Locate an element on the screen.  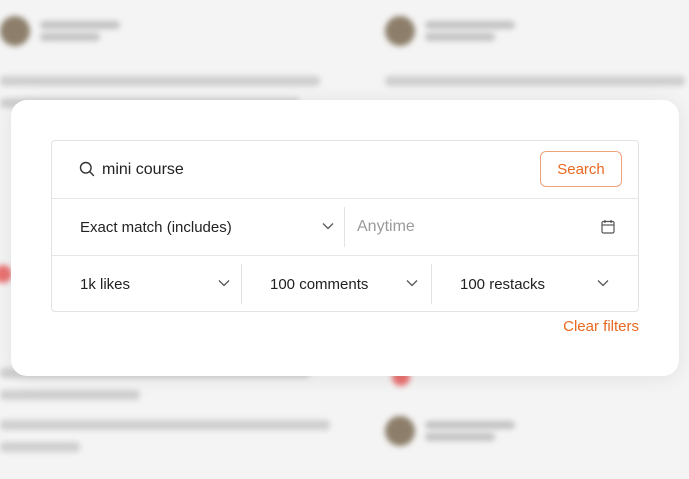
date-range-field: Anytime is located at coordinates (486, 227).